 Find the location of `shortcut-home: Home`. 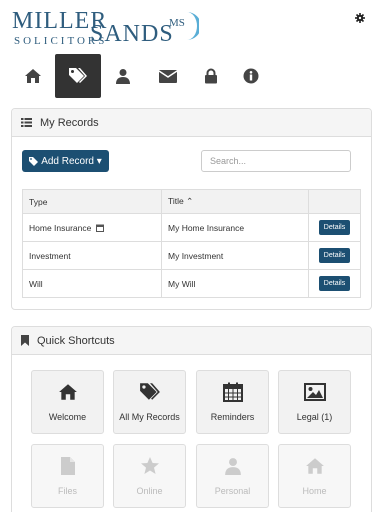

shortcut-home: Home is located at coordinates (314, 476).